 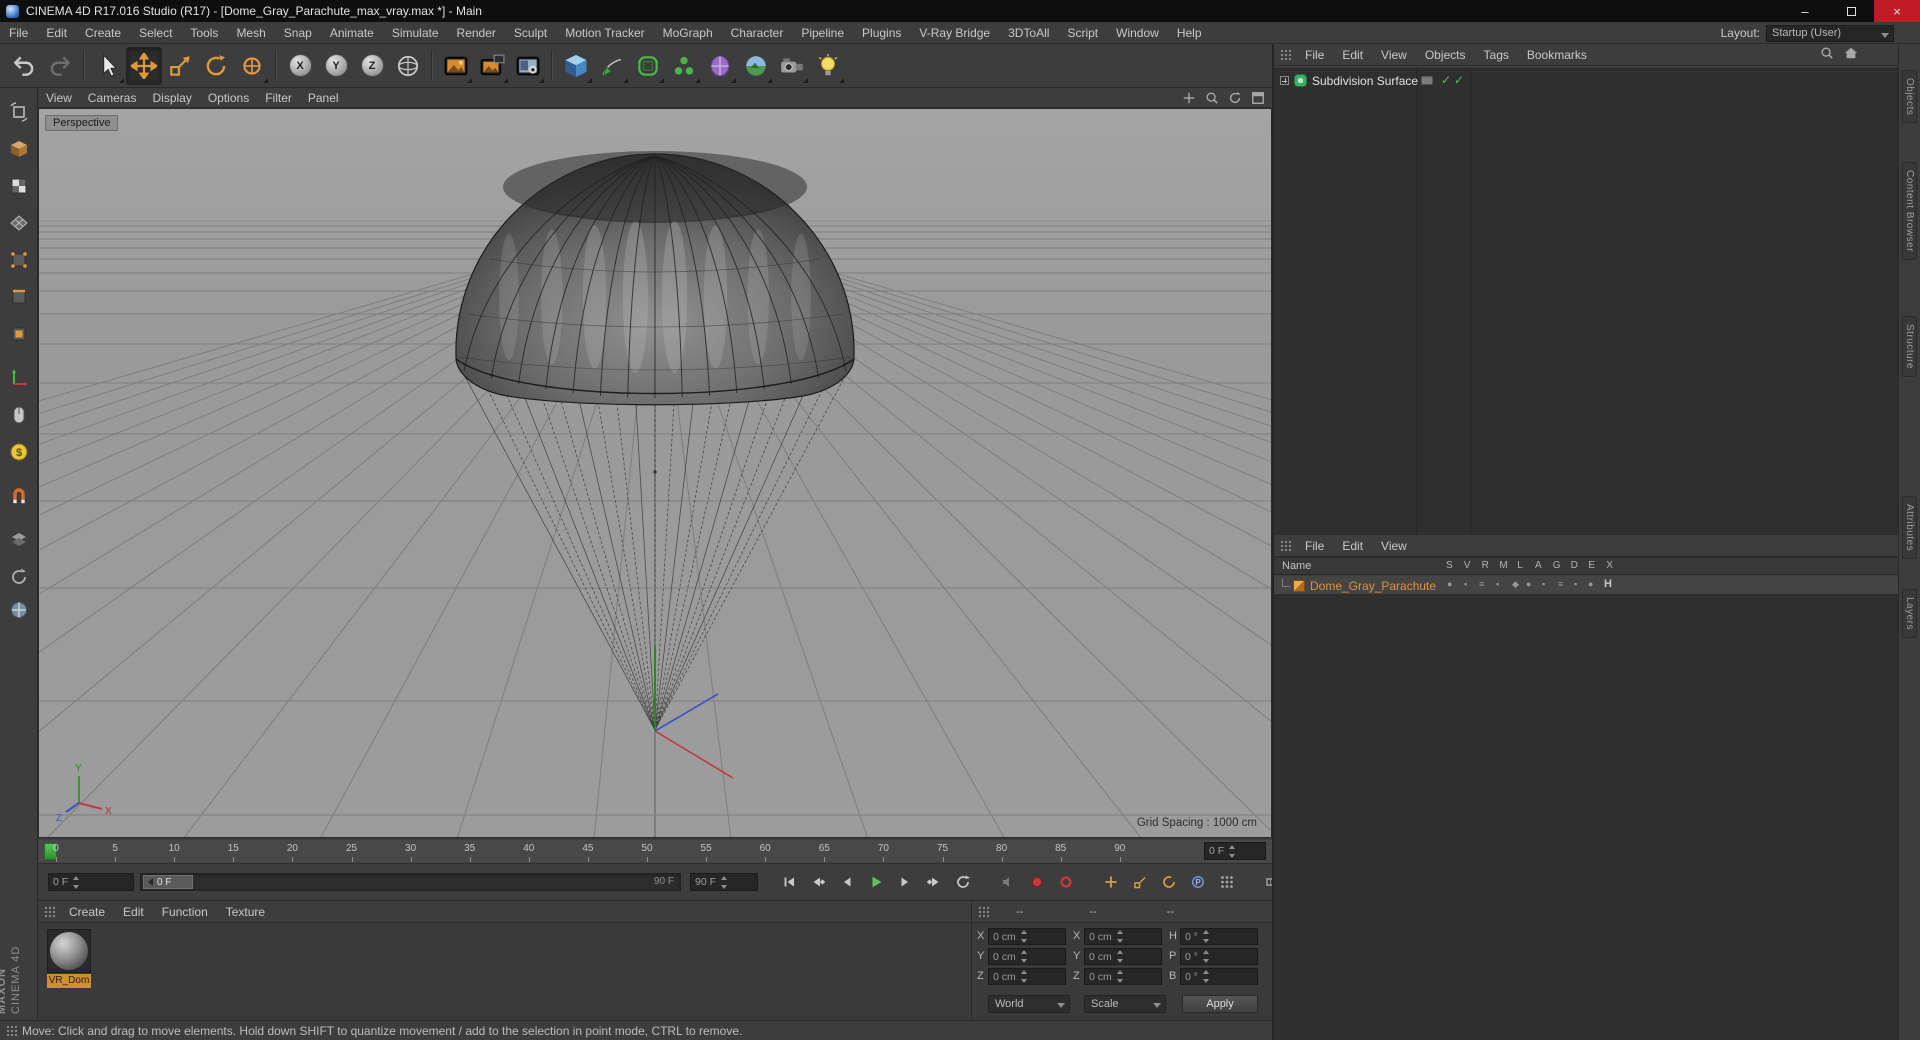 What do you see at coordinates (456, 66) in the screenshot?
I see `render-view-button` at bounding box center [456, 66].